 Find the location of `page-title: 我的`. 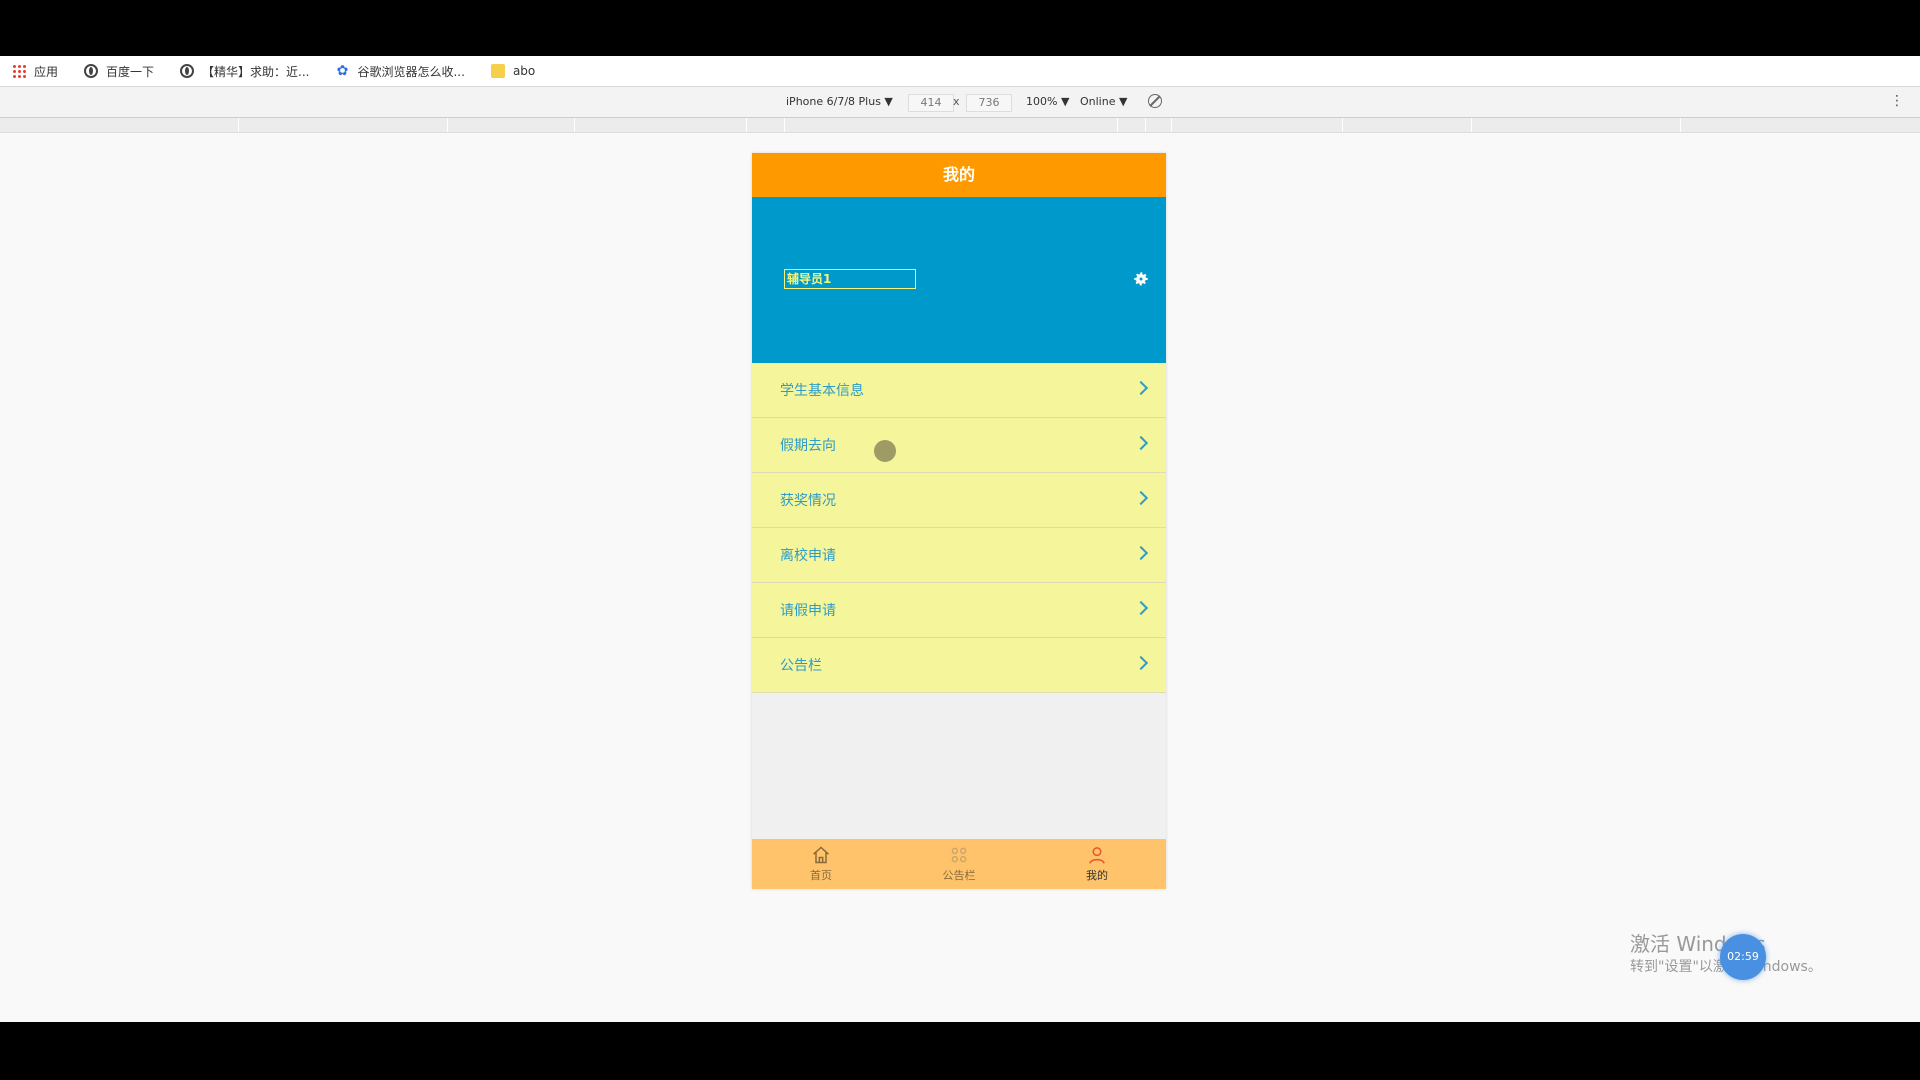

page-title: 我的 is located at coordinates (959, 175).